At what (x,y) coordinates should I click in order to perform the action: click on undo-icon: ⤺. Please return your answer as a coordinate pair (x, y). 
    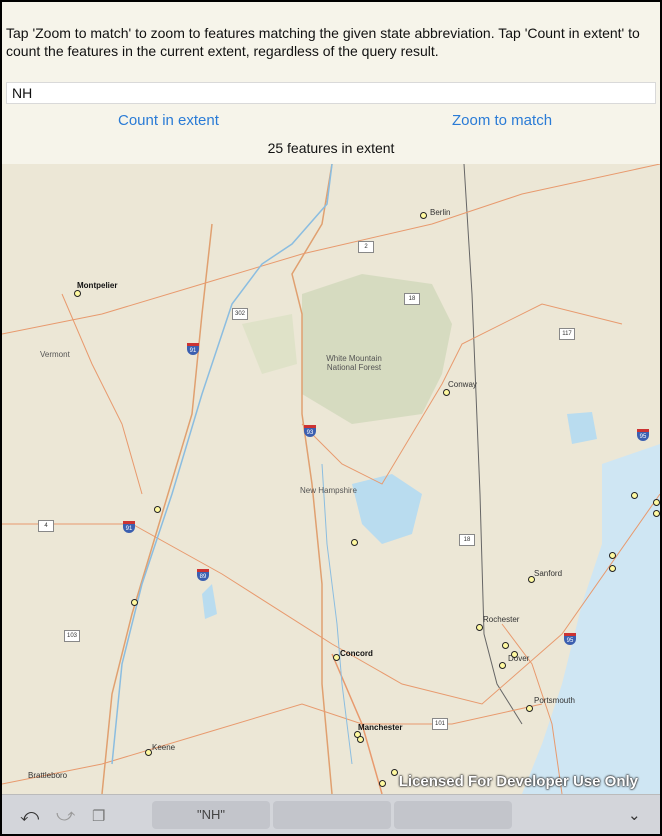
    Looking at the image, I should click on (29, 815).